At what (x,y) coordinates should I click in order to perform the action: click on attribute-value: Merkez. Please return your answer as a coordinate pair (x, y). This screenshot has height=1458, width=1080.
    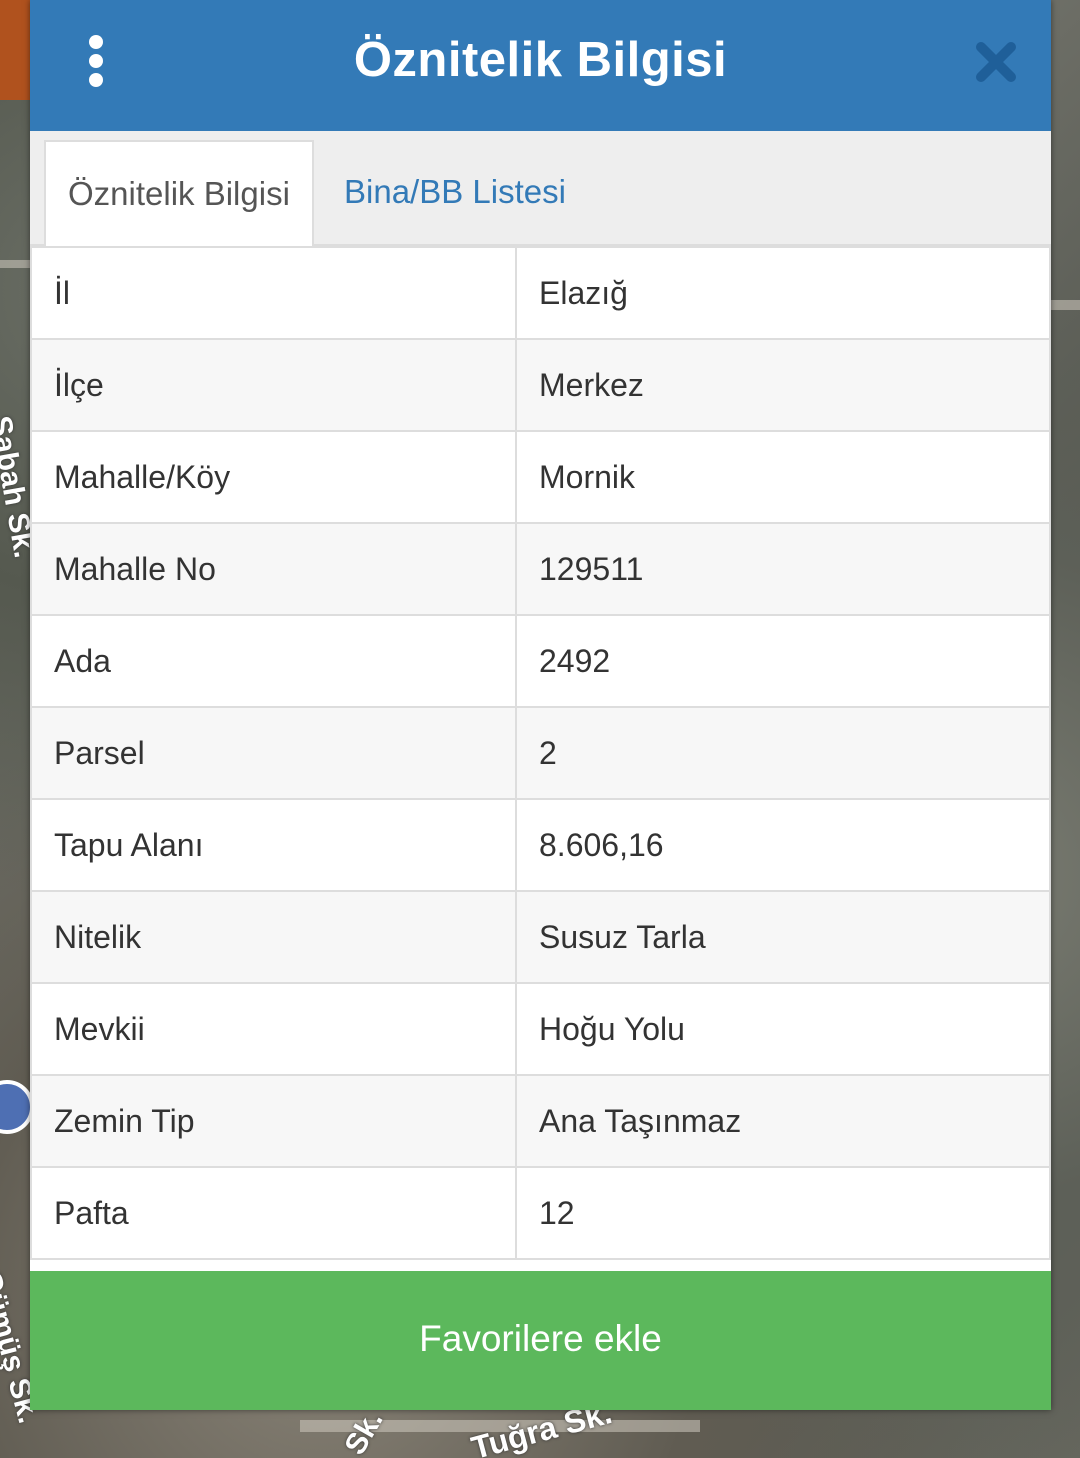
    Looking at the image, I should click on (783, 385).